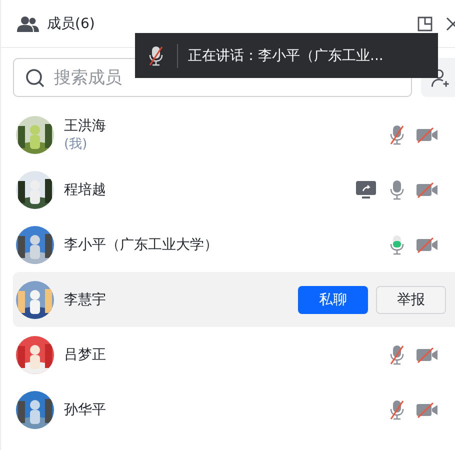  I want to click on member-name: 程培越, so click(85, 189).